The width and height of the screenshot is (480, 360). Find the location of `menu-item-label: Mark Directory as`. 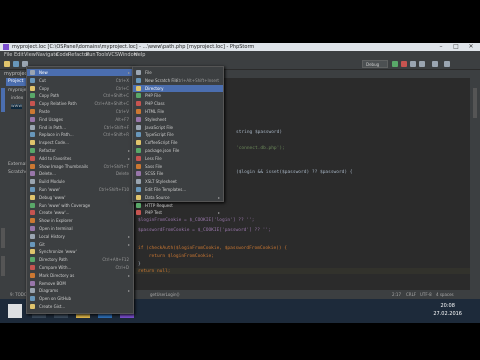

menu-item-label: Mark Directory as is located at coordinates (57, 275).